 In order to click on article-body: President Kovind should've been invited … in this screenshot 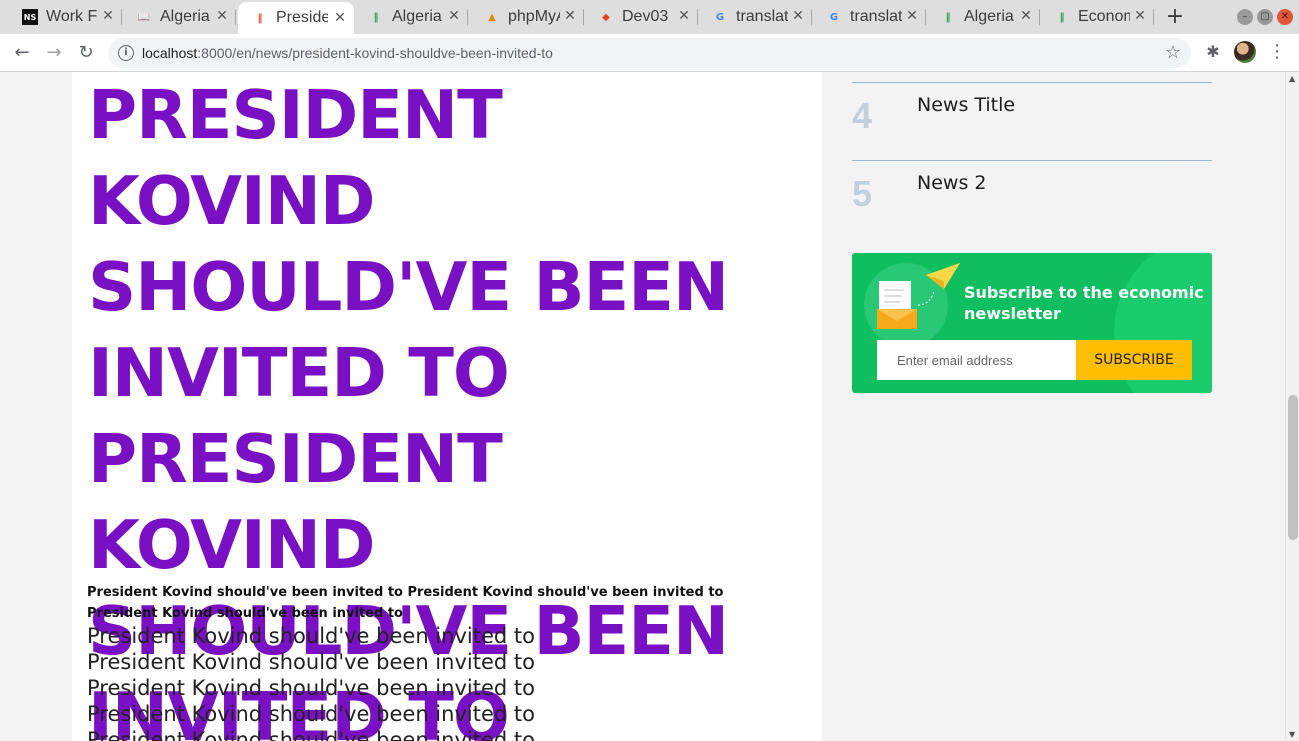, I will do `click(437, 682)`.